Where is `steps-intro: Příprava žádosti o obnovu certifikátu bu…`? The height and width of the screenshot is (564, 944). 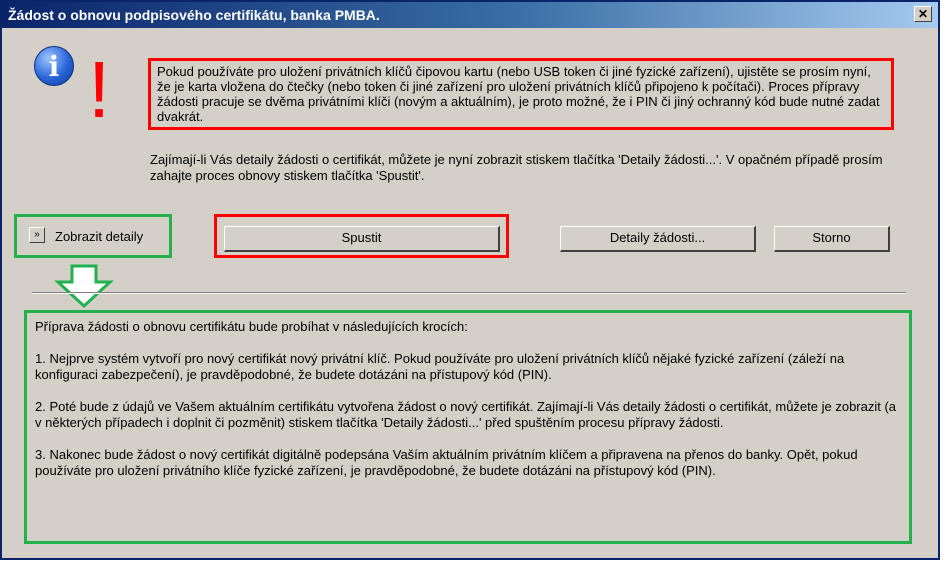 steps-intro: Příprava žádosti o obnovu certifikátu bu… is located at coordinates (251, 326).